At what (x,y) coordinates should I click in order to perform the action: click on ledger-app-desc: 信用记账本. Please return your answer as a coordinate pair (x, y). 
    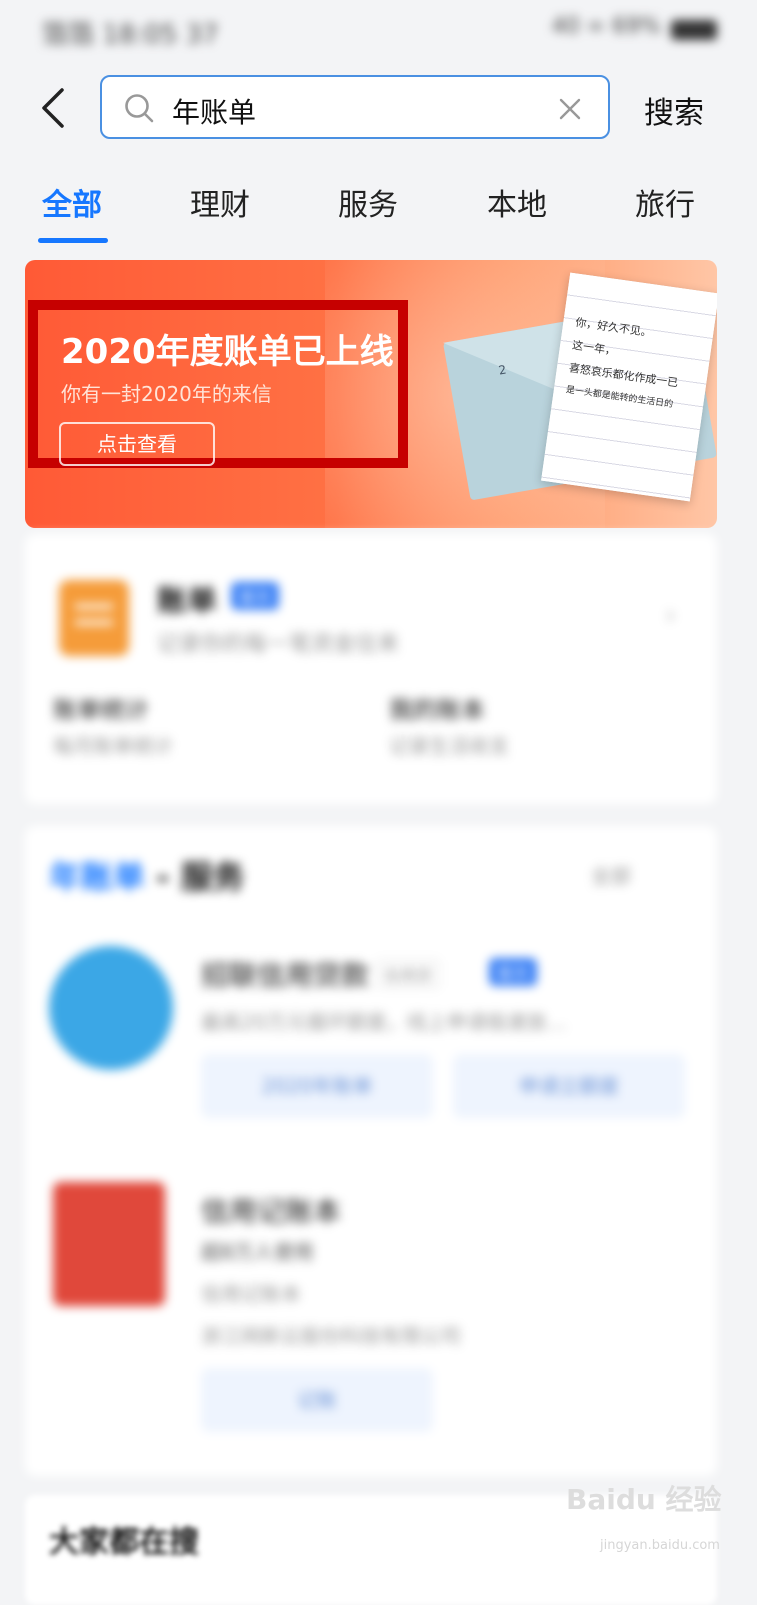
    Looking at the image, I should click on (251, 1294).